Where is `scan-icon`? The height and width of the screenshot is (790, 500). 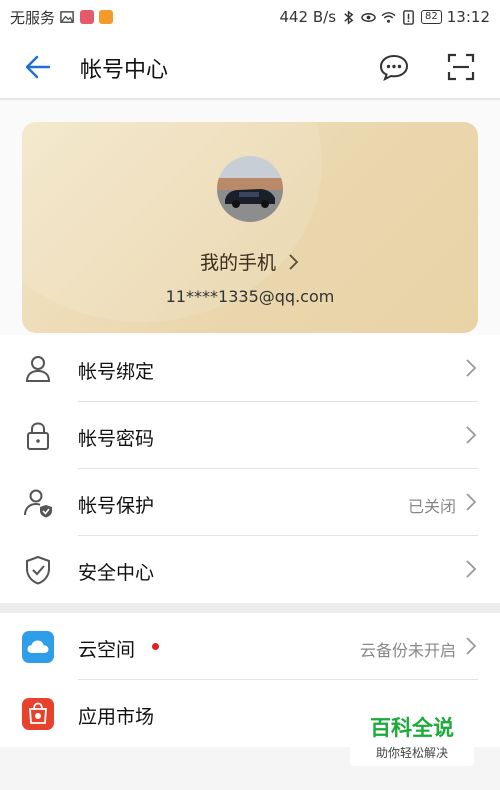 scan-icon is located at coordinates (461, 67).